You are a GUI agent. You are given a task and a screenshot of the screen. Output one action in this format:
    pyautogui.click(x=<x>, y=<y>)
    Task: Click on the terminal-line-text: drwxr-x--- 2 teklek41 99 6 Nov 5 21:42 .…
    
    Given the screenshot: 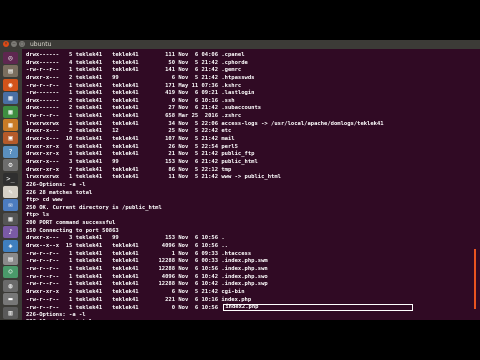 What is the action you would take?
    pyautogui.click(x=140, y=77)
    